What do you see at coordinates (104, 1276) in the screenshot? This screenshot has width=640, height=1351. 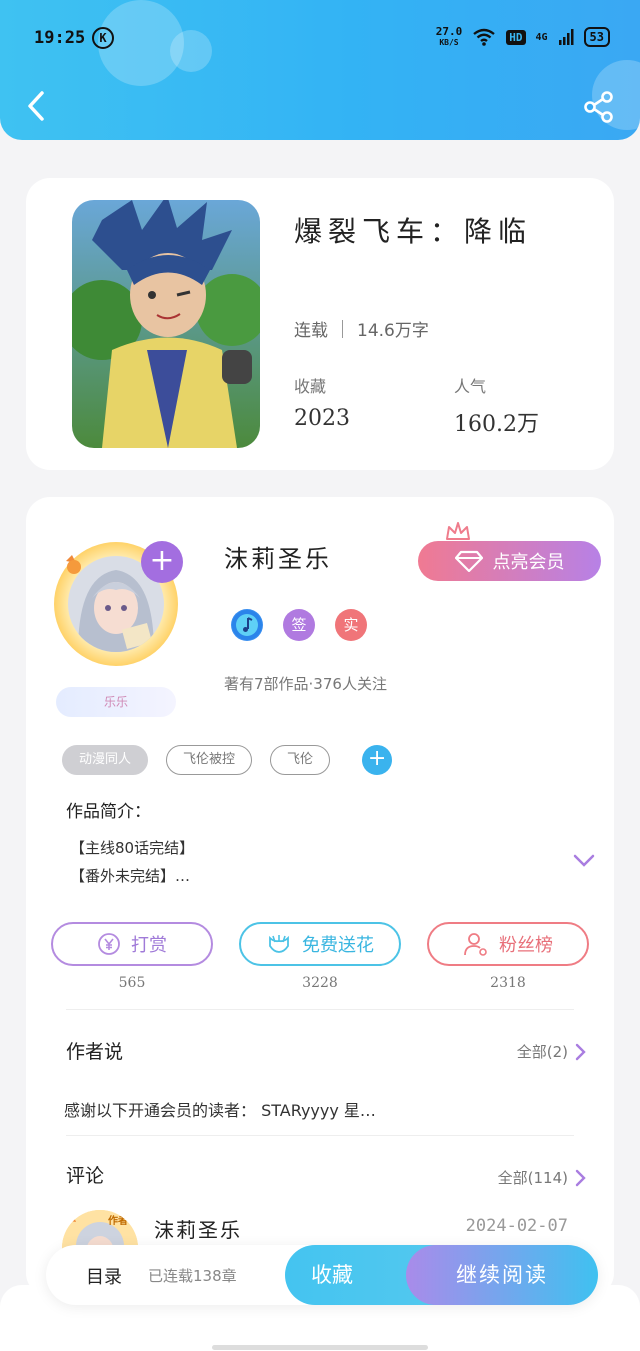 I see `toc-button: 目录` at bounding box center [104, 1276].